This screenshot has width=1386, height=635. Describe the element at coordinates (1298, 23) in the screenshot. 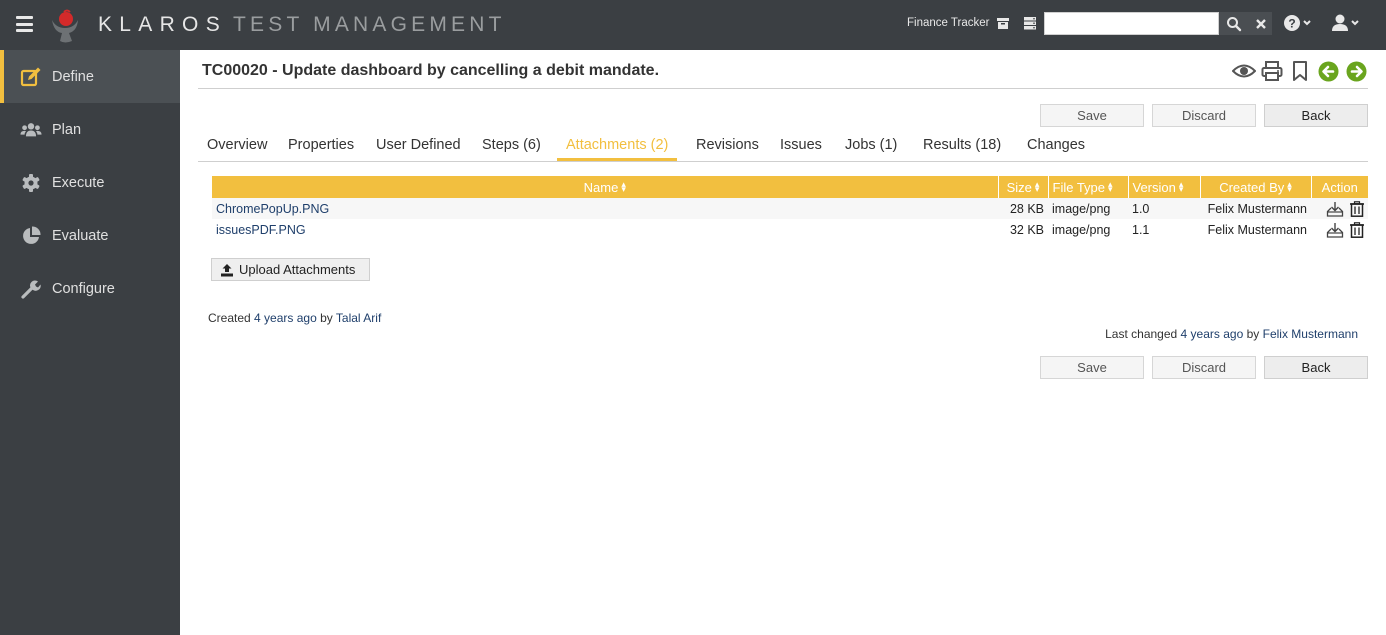

I see `help-menu-icon: ?` at that location.